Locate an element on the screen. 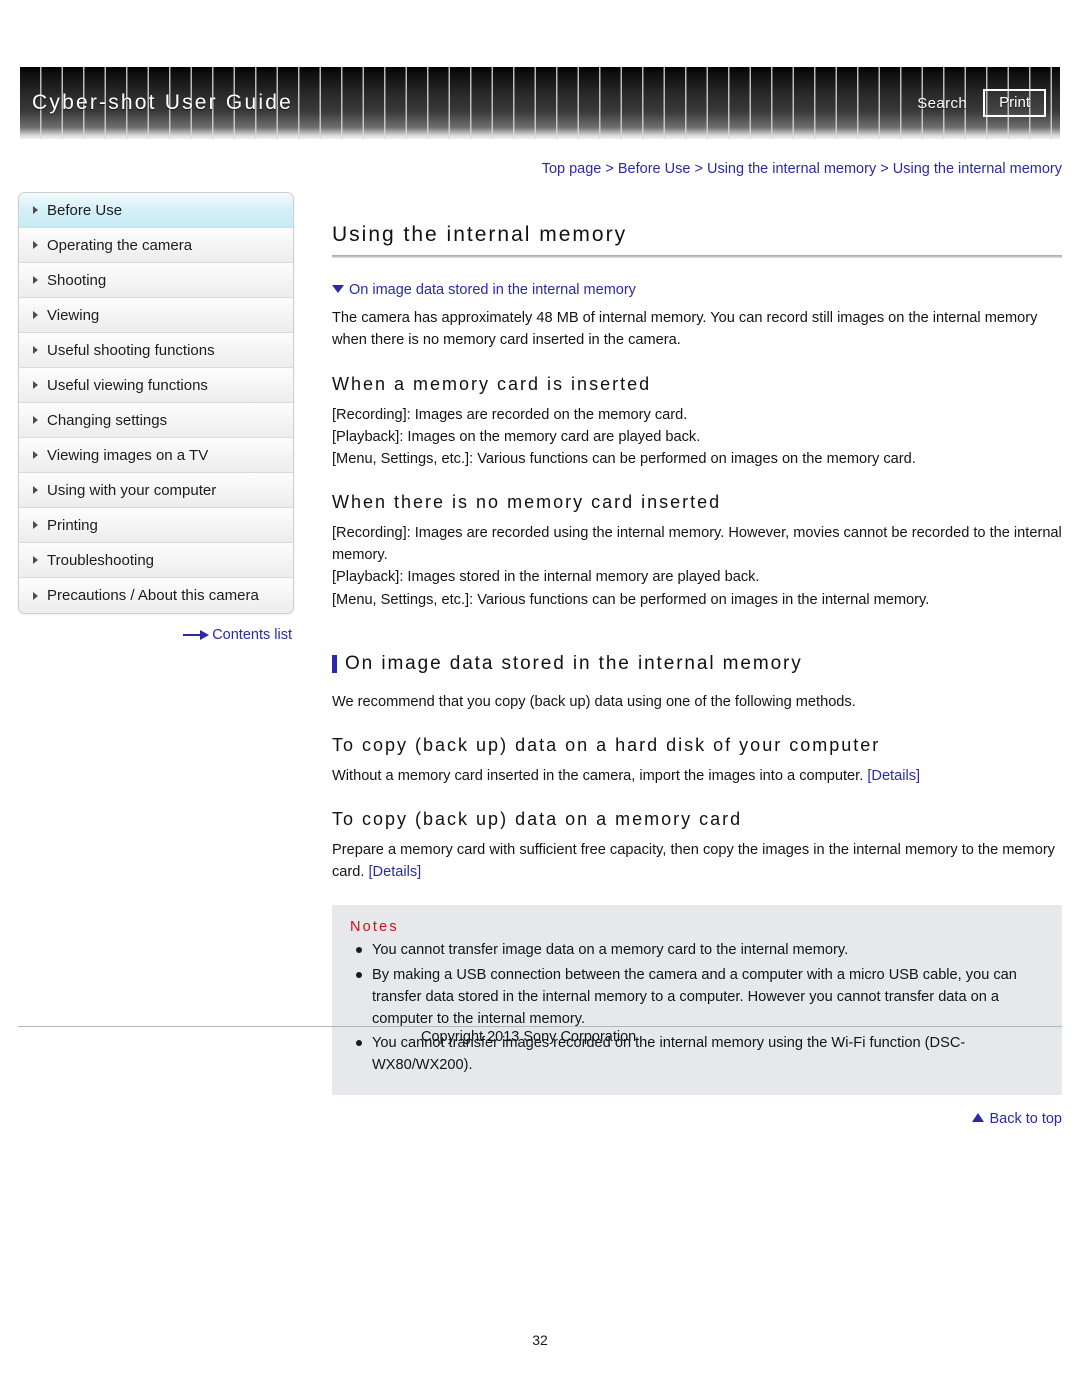 This screenshot has height=1397, width=1080. page-title: Using the internal memory is located at coordinates (480, 234).